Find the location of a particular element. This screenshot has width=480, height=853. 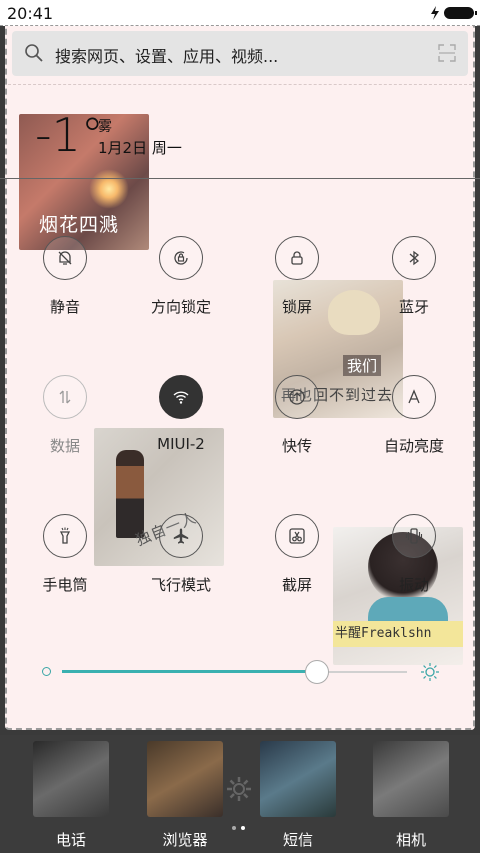

lock-icon is located at coordinates (297, 258).